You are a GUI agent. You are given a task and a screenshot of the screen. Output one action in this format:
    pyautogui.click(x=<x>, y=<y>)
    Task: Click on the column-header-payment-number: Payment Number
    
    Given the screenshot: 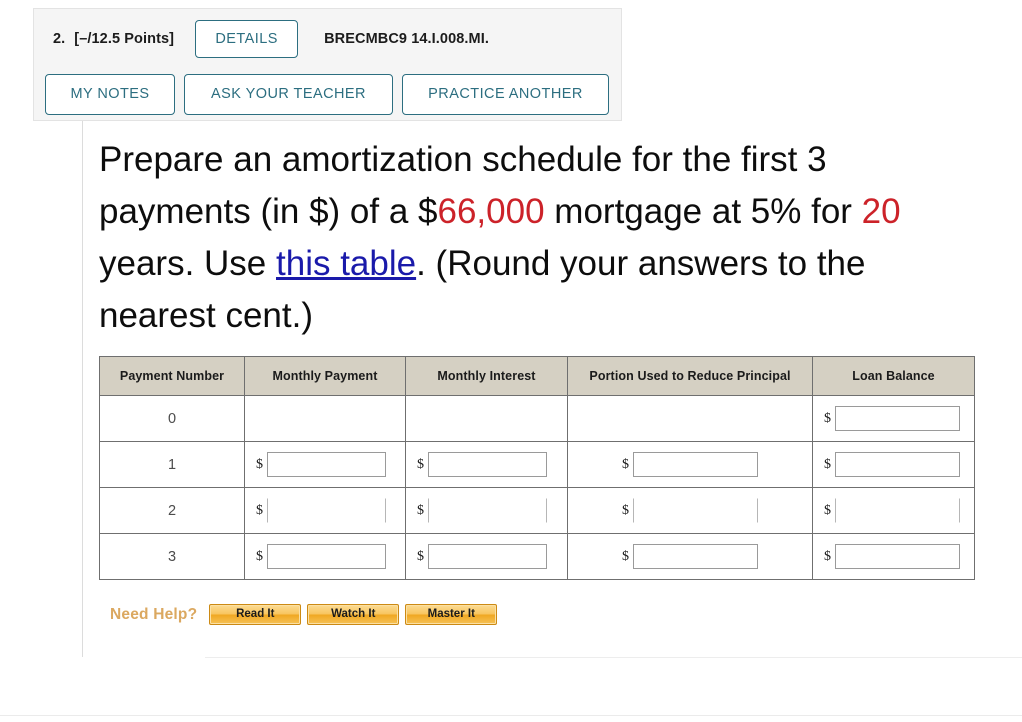 What is the action you would take?
    pyautogui.click(x=172, y=376)
    